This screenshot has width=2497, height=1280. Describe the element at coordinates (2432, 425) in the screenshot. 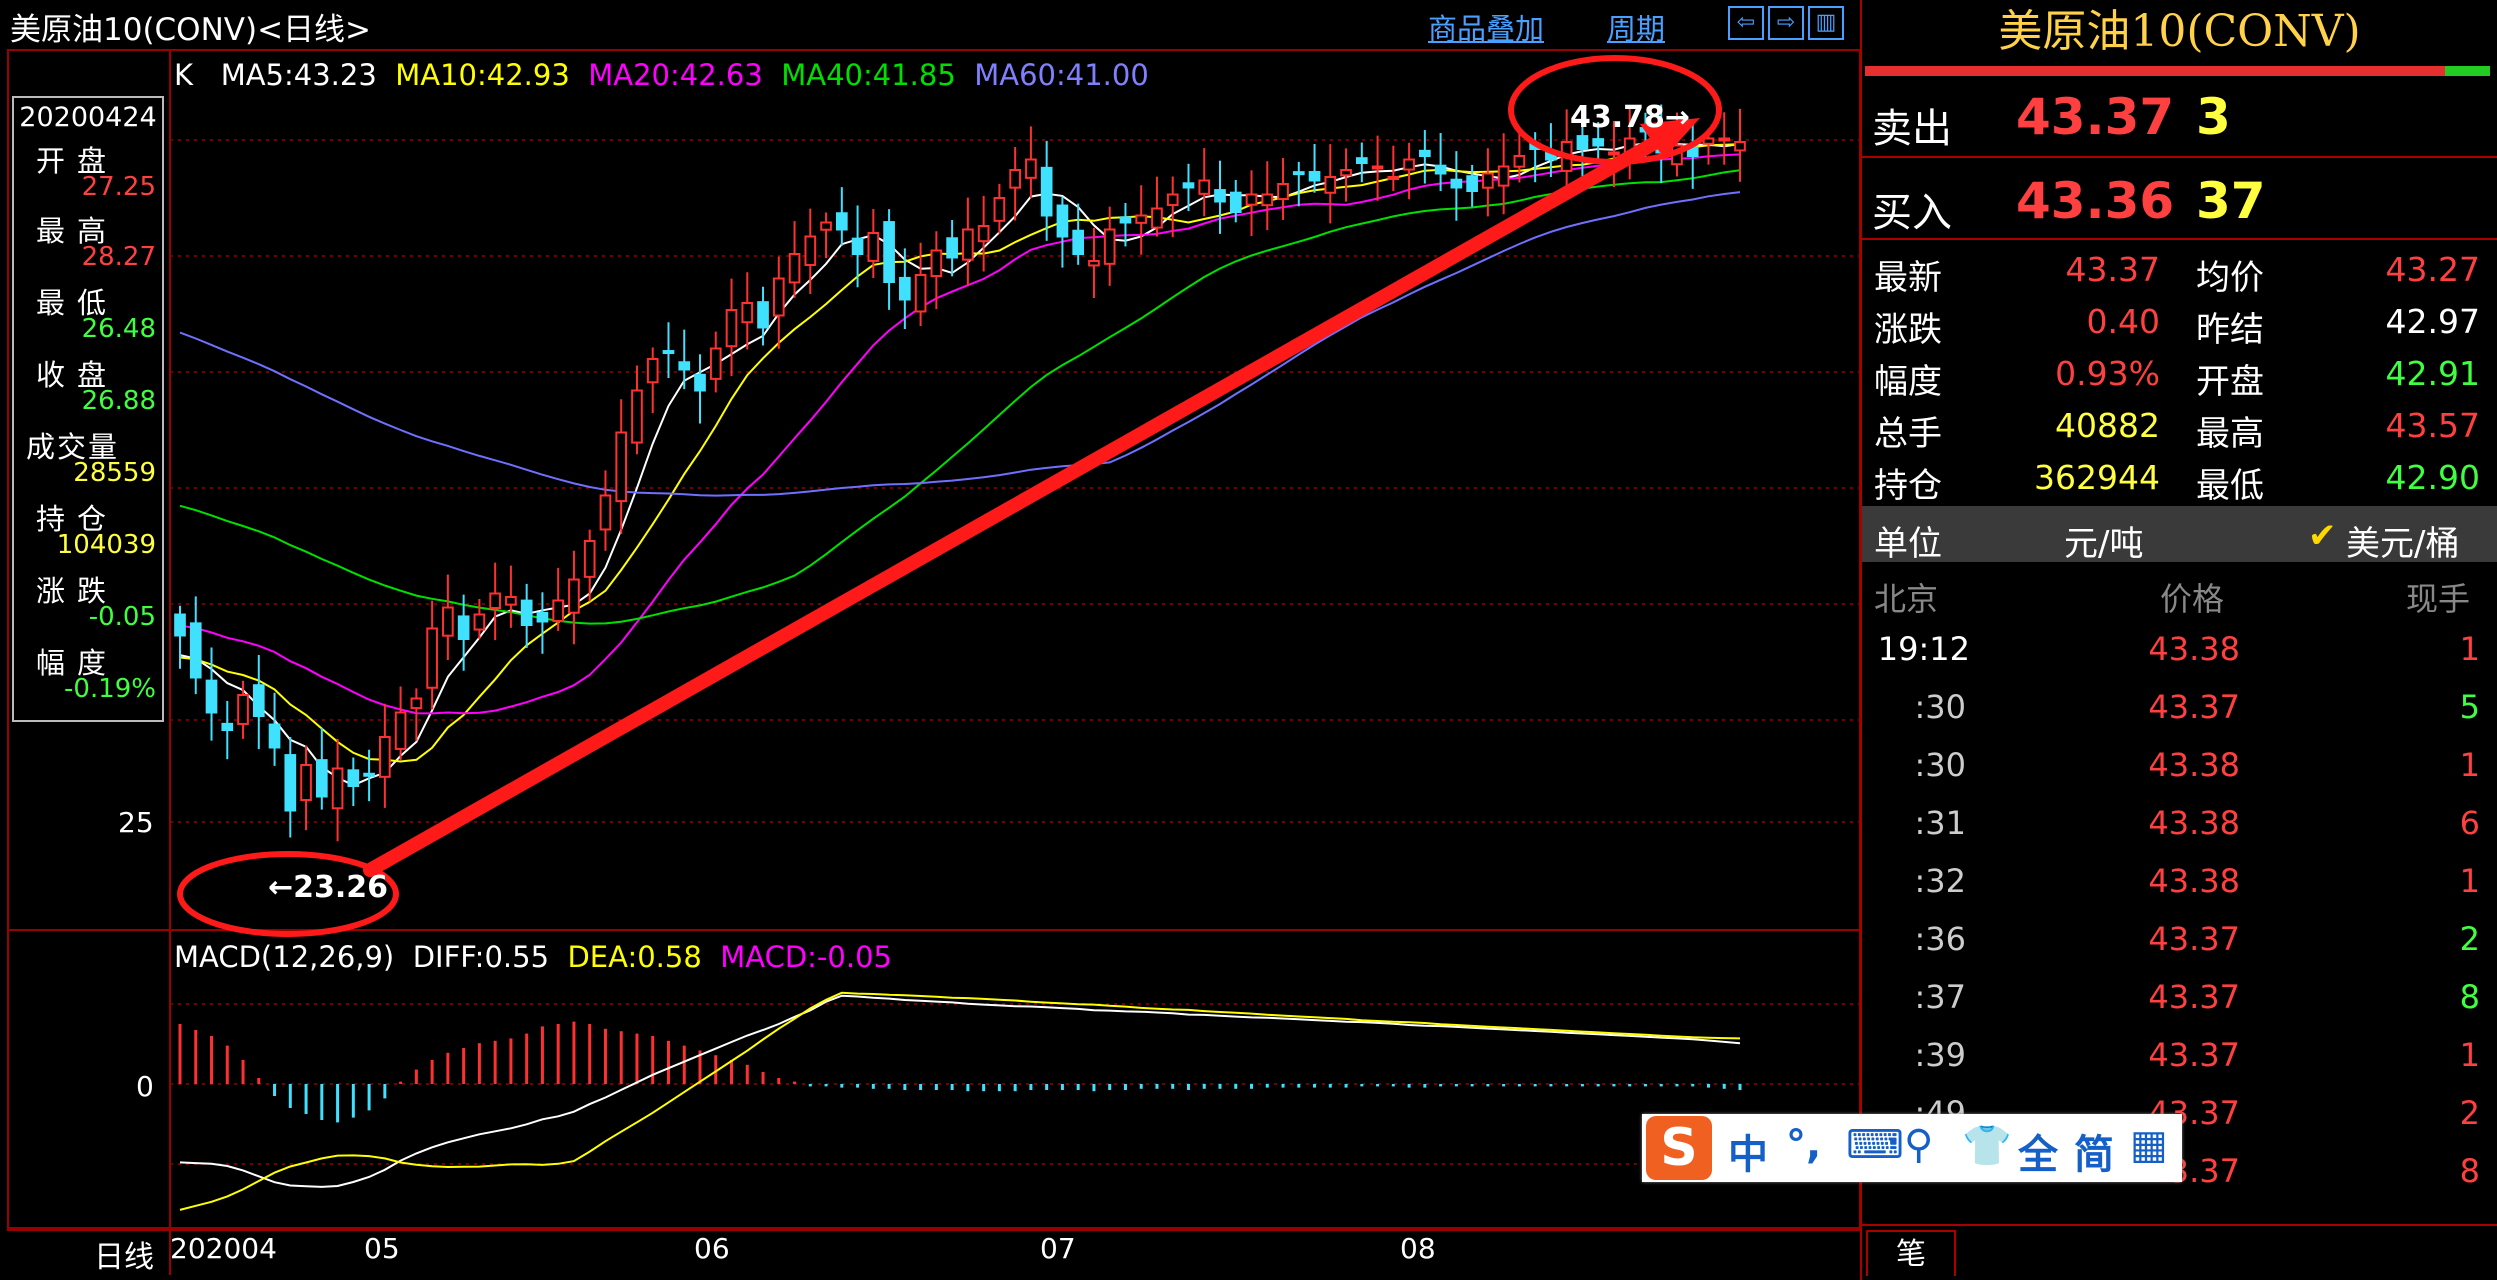

I see `quote-value: 43.57` at that location.